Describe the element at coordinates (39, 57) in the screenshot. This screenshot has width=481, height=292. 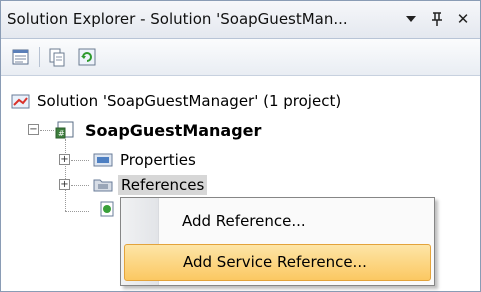
I see `toolbar-separator` at that location.